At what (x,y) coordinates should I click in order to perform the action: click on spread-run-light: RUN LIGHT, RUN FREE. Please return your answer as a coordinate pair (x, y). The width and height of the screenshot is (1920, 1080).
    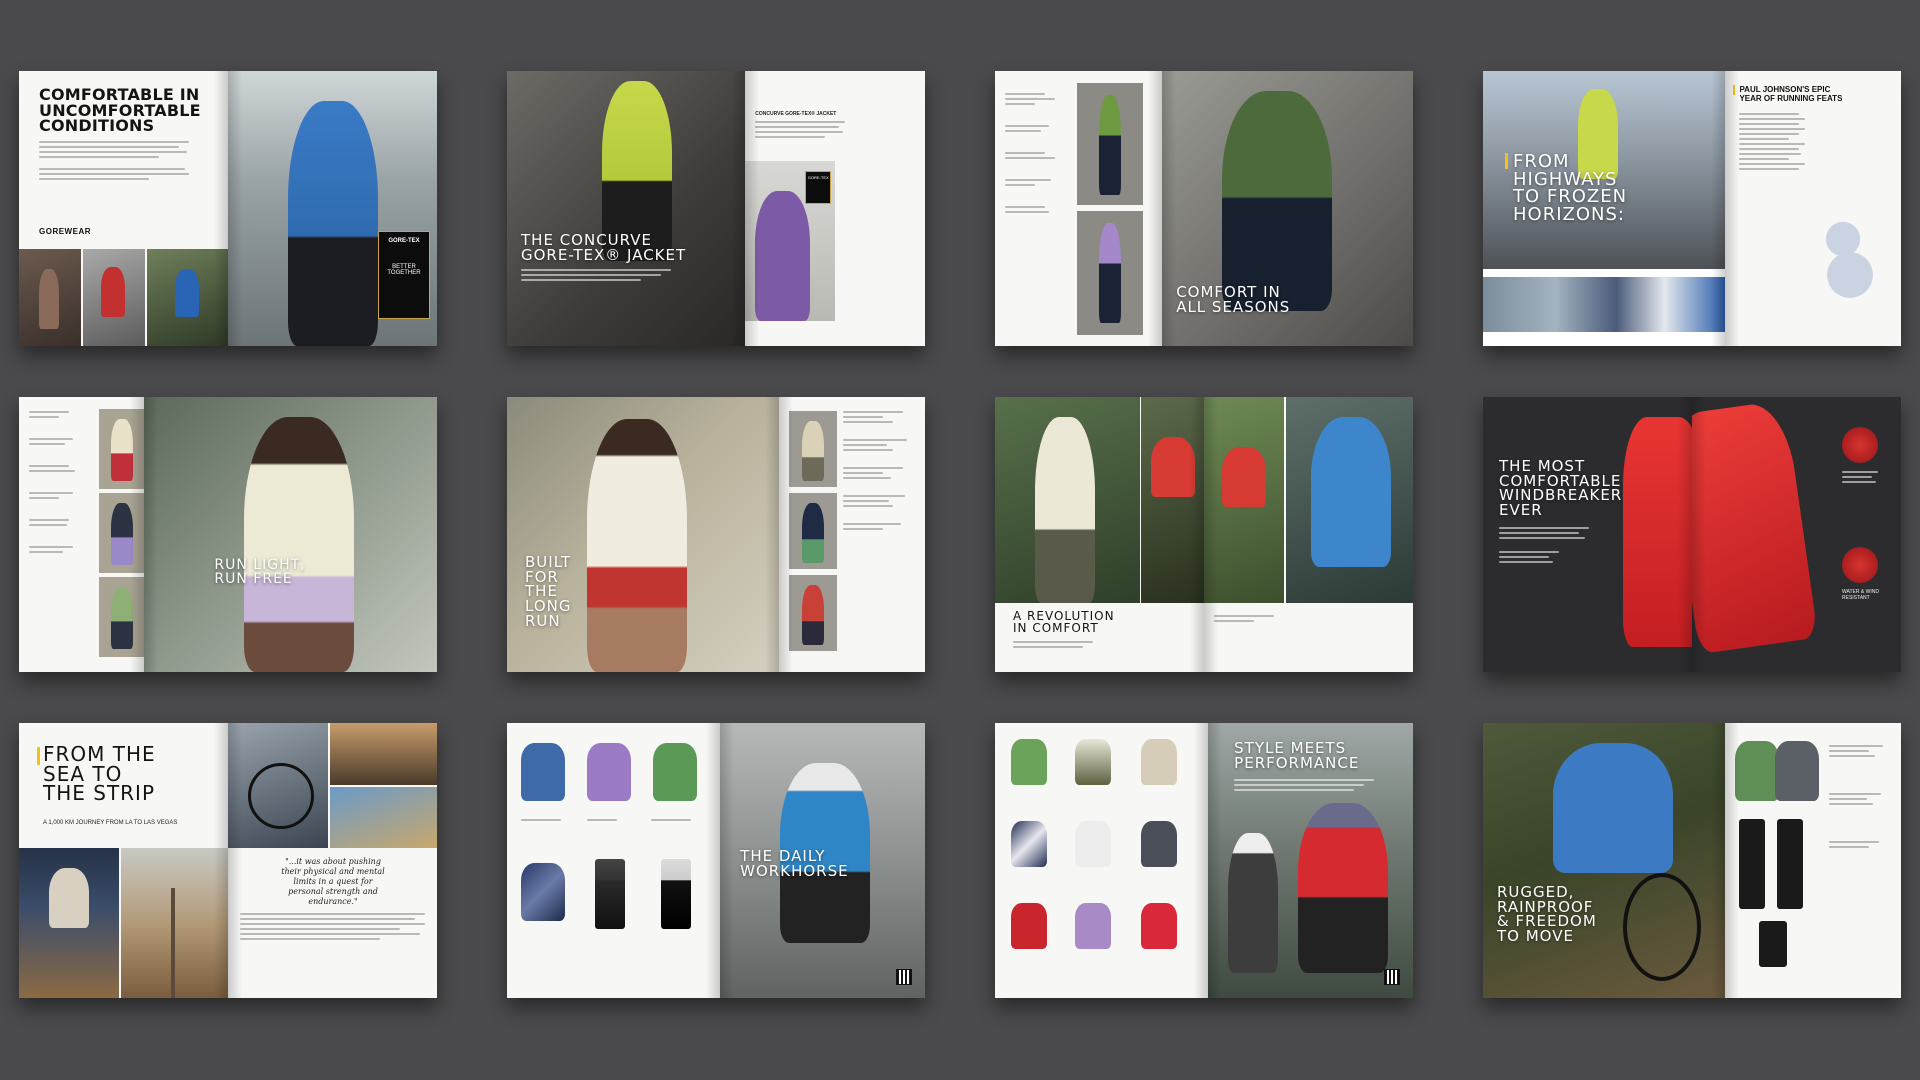
    Looking at the image, I should click on (228, 534).